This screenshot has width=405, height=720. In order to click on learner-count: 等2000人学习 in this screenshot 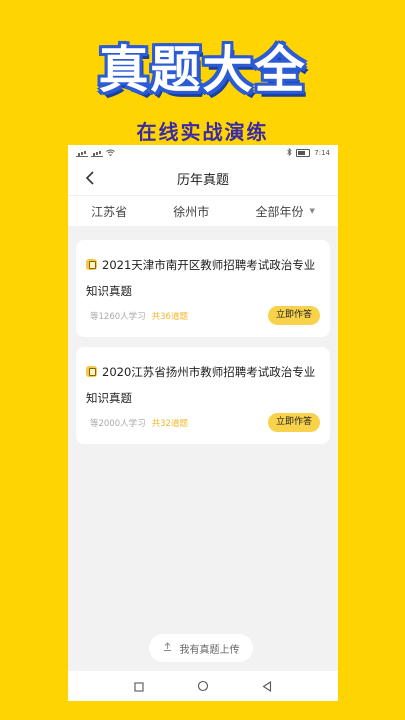, I will do `click(118, 424)`.